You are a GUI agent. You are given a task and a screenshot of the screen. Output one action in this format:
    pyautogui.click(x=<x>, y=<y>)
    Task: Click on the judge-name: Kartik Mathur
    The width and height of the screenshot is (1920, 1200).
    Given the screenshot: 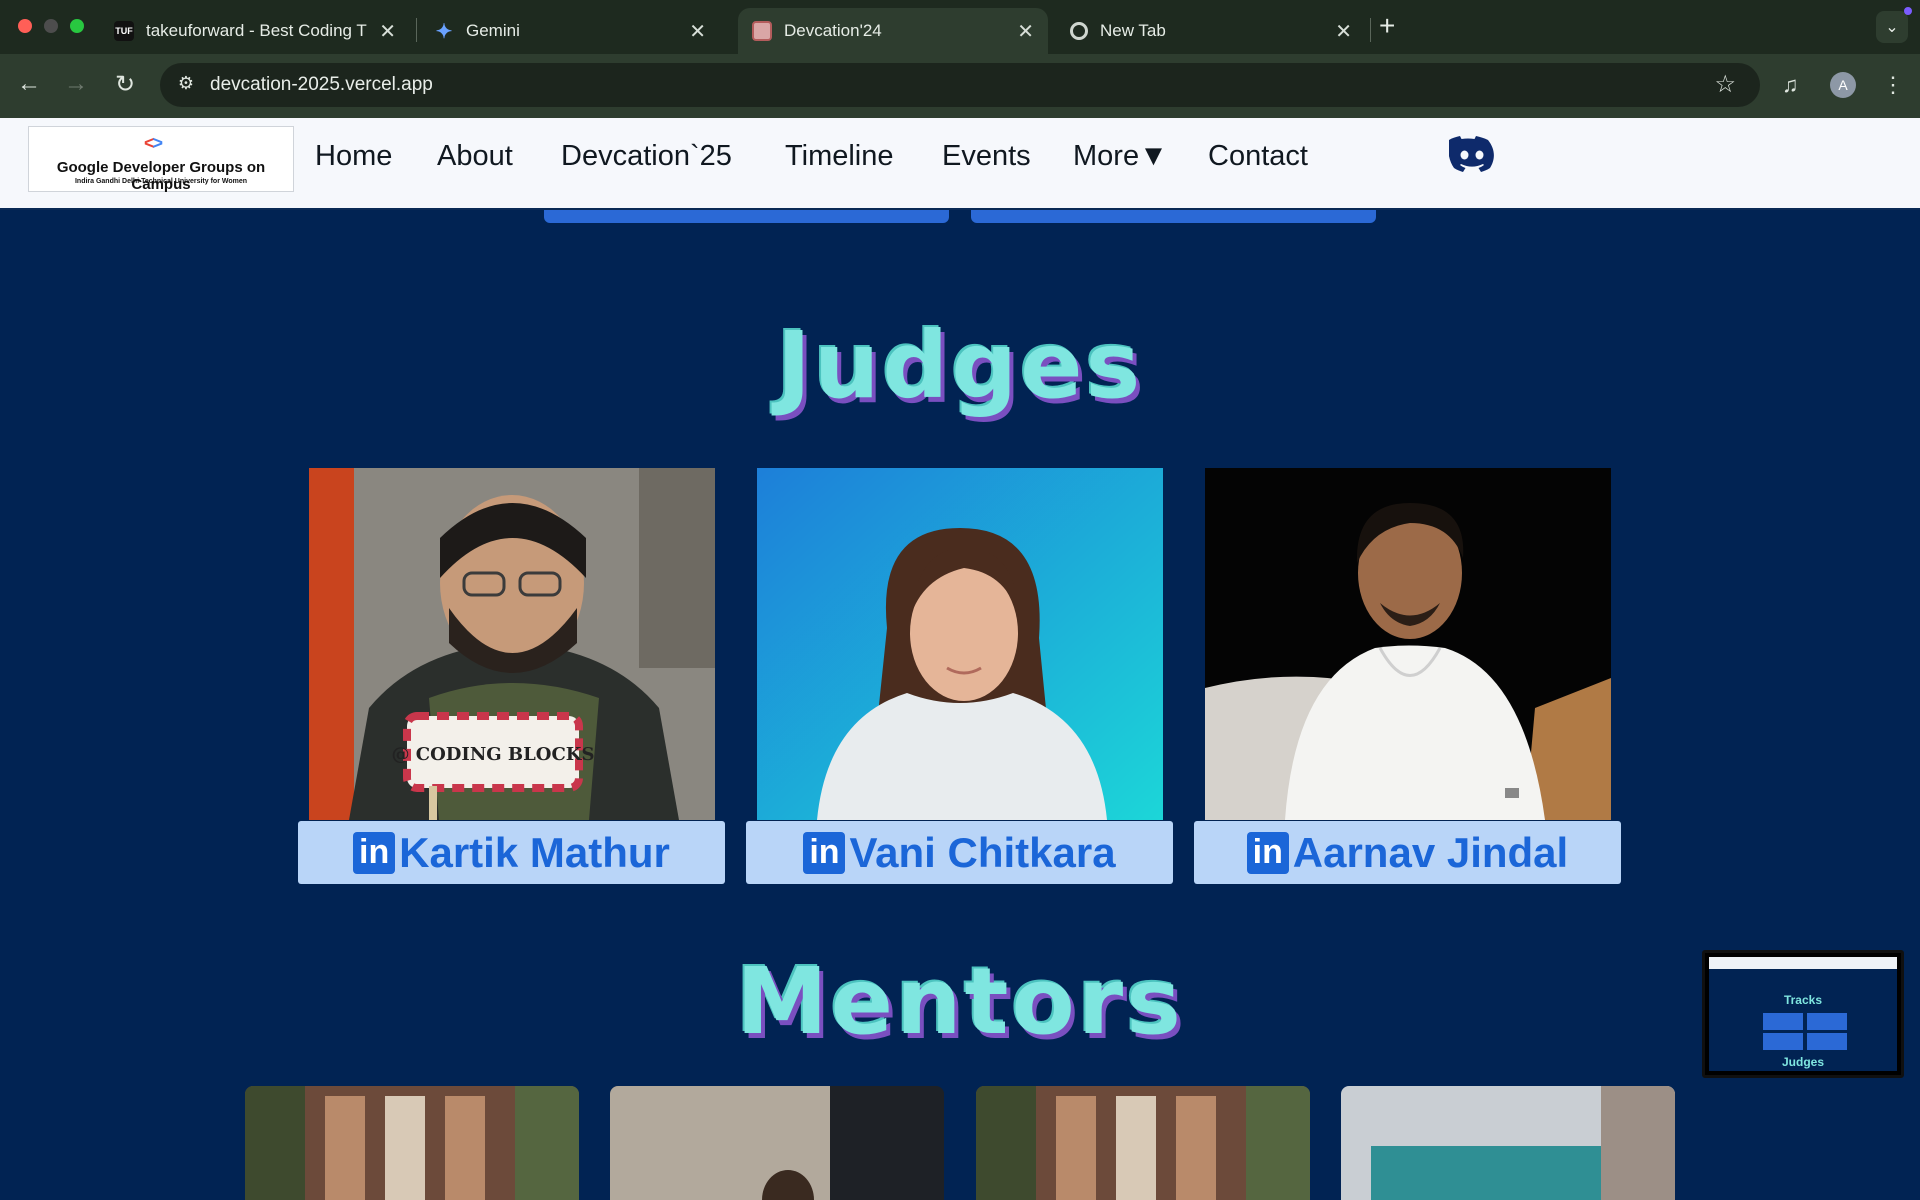 What is the action you would take?
    pyautogui.click(x=534, y=852)
    